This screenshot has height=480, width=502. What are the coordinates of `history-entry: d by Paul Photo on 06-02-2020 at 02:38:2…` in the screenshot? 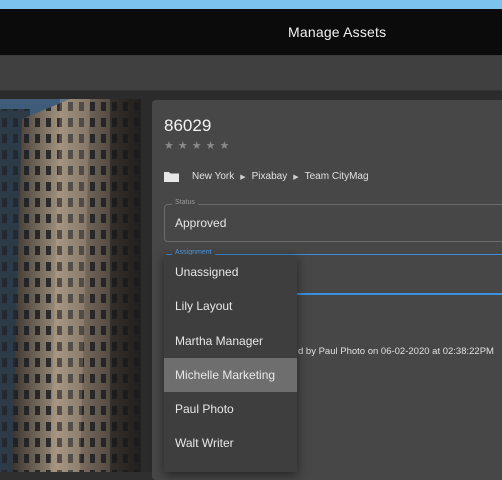 It's located at (396, 351).